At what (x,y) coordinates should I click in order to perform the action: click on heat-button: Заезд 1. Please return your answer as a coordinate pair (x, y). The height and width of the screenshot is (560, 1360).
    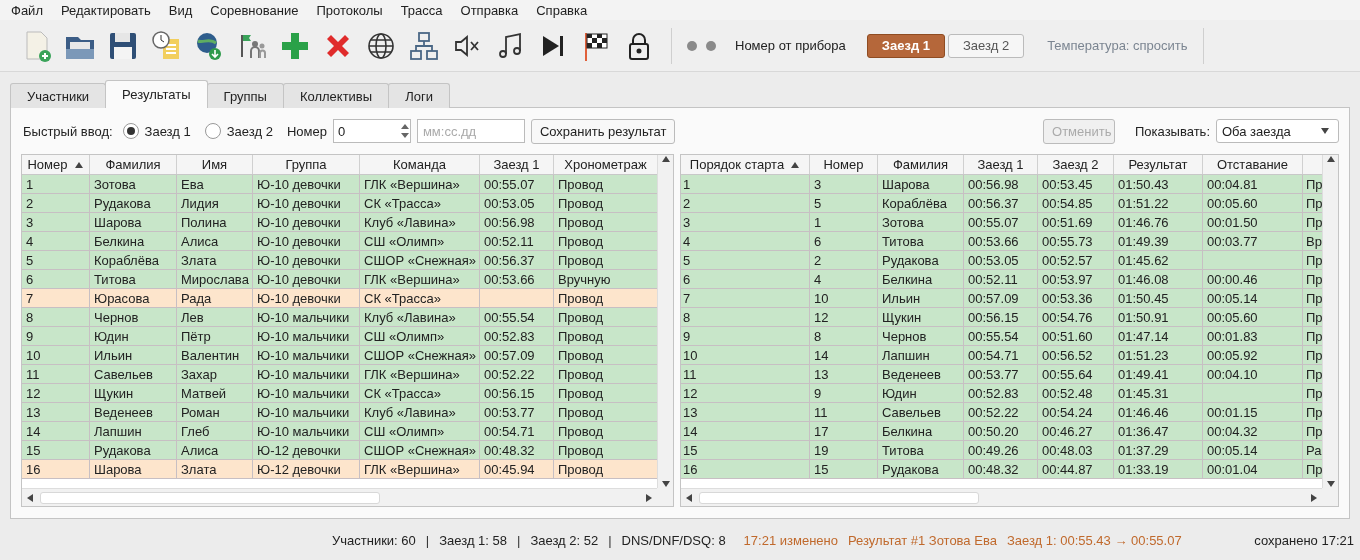
    Looking at the image, I should click on (905, 45).